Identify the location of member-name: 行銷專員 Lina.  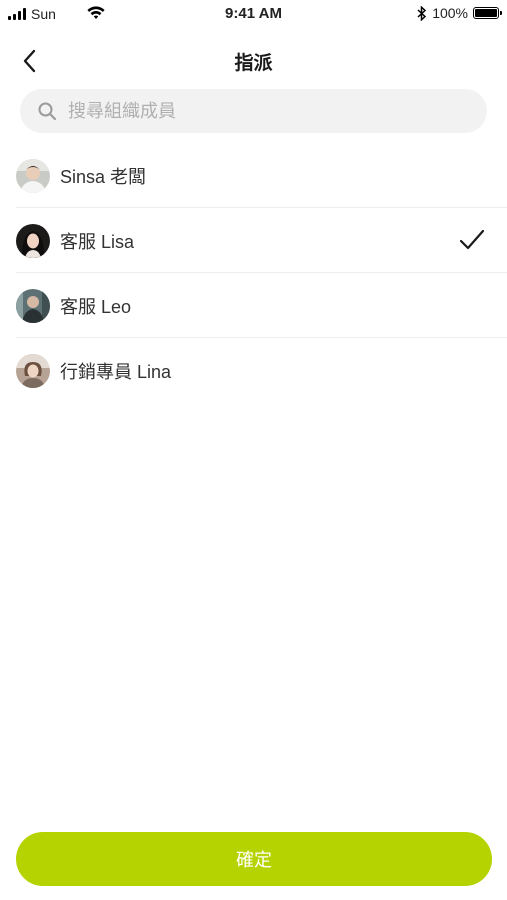
(116, 371).